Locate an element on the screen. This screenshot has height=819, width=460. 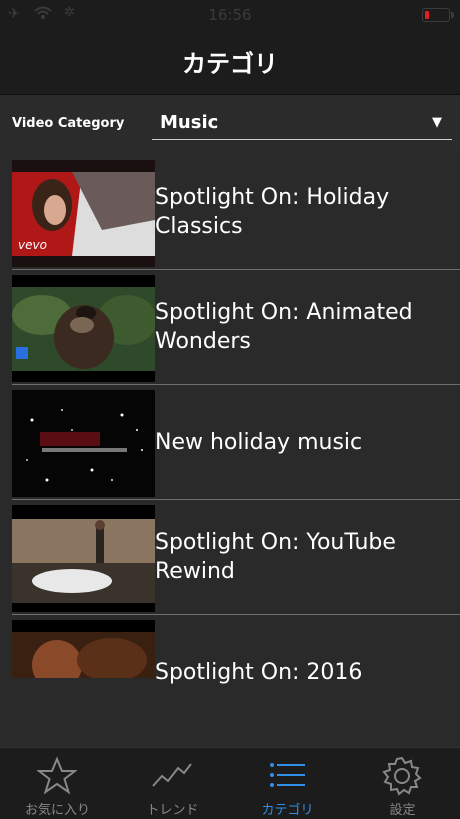
thumbnail: vevo is located at coordinates (83, 213).